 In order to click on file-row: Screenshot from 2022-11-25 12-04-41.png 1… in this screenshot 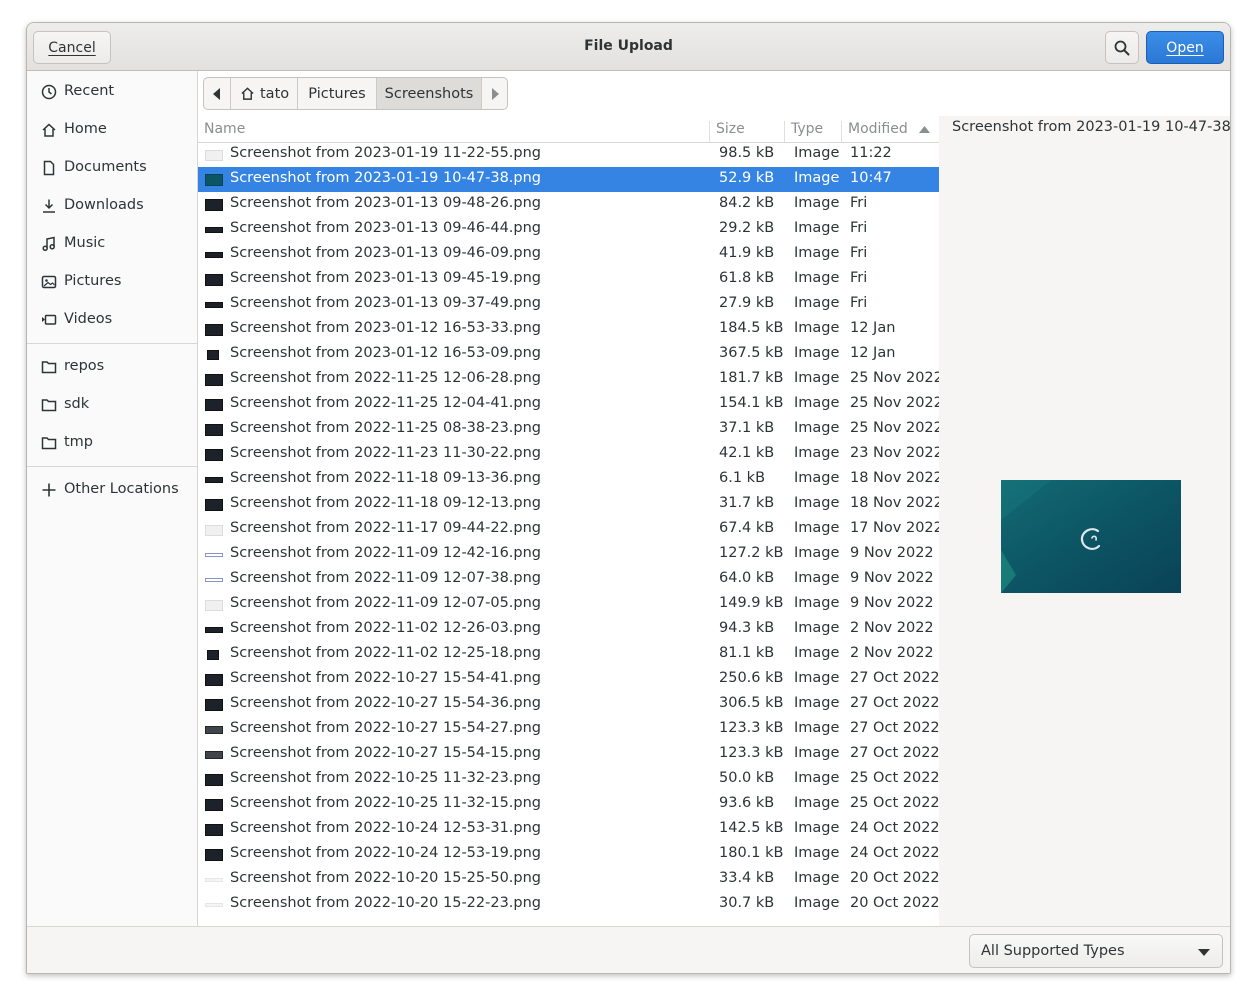, I will do `click(568, 404)`.